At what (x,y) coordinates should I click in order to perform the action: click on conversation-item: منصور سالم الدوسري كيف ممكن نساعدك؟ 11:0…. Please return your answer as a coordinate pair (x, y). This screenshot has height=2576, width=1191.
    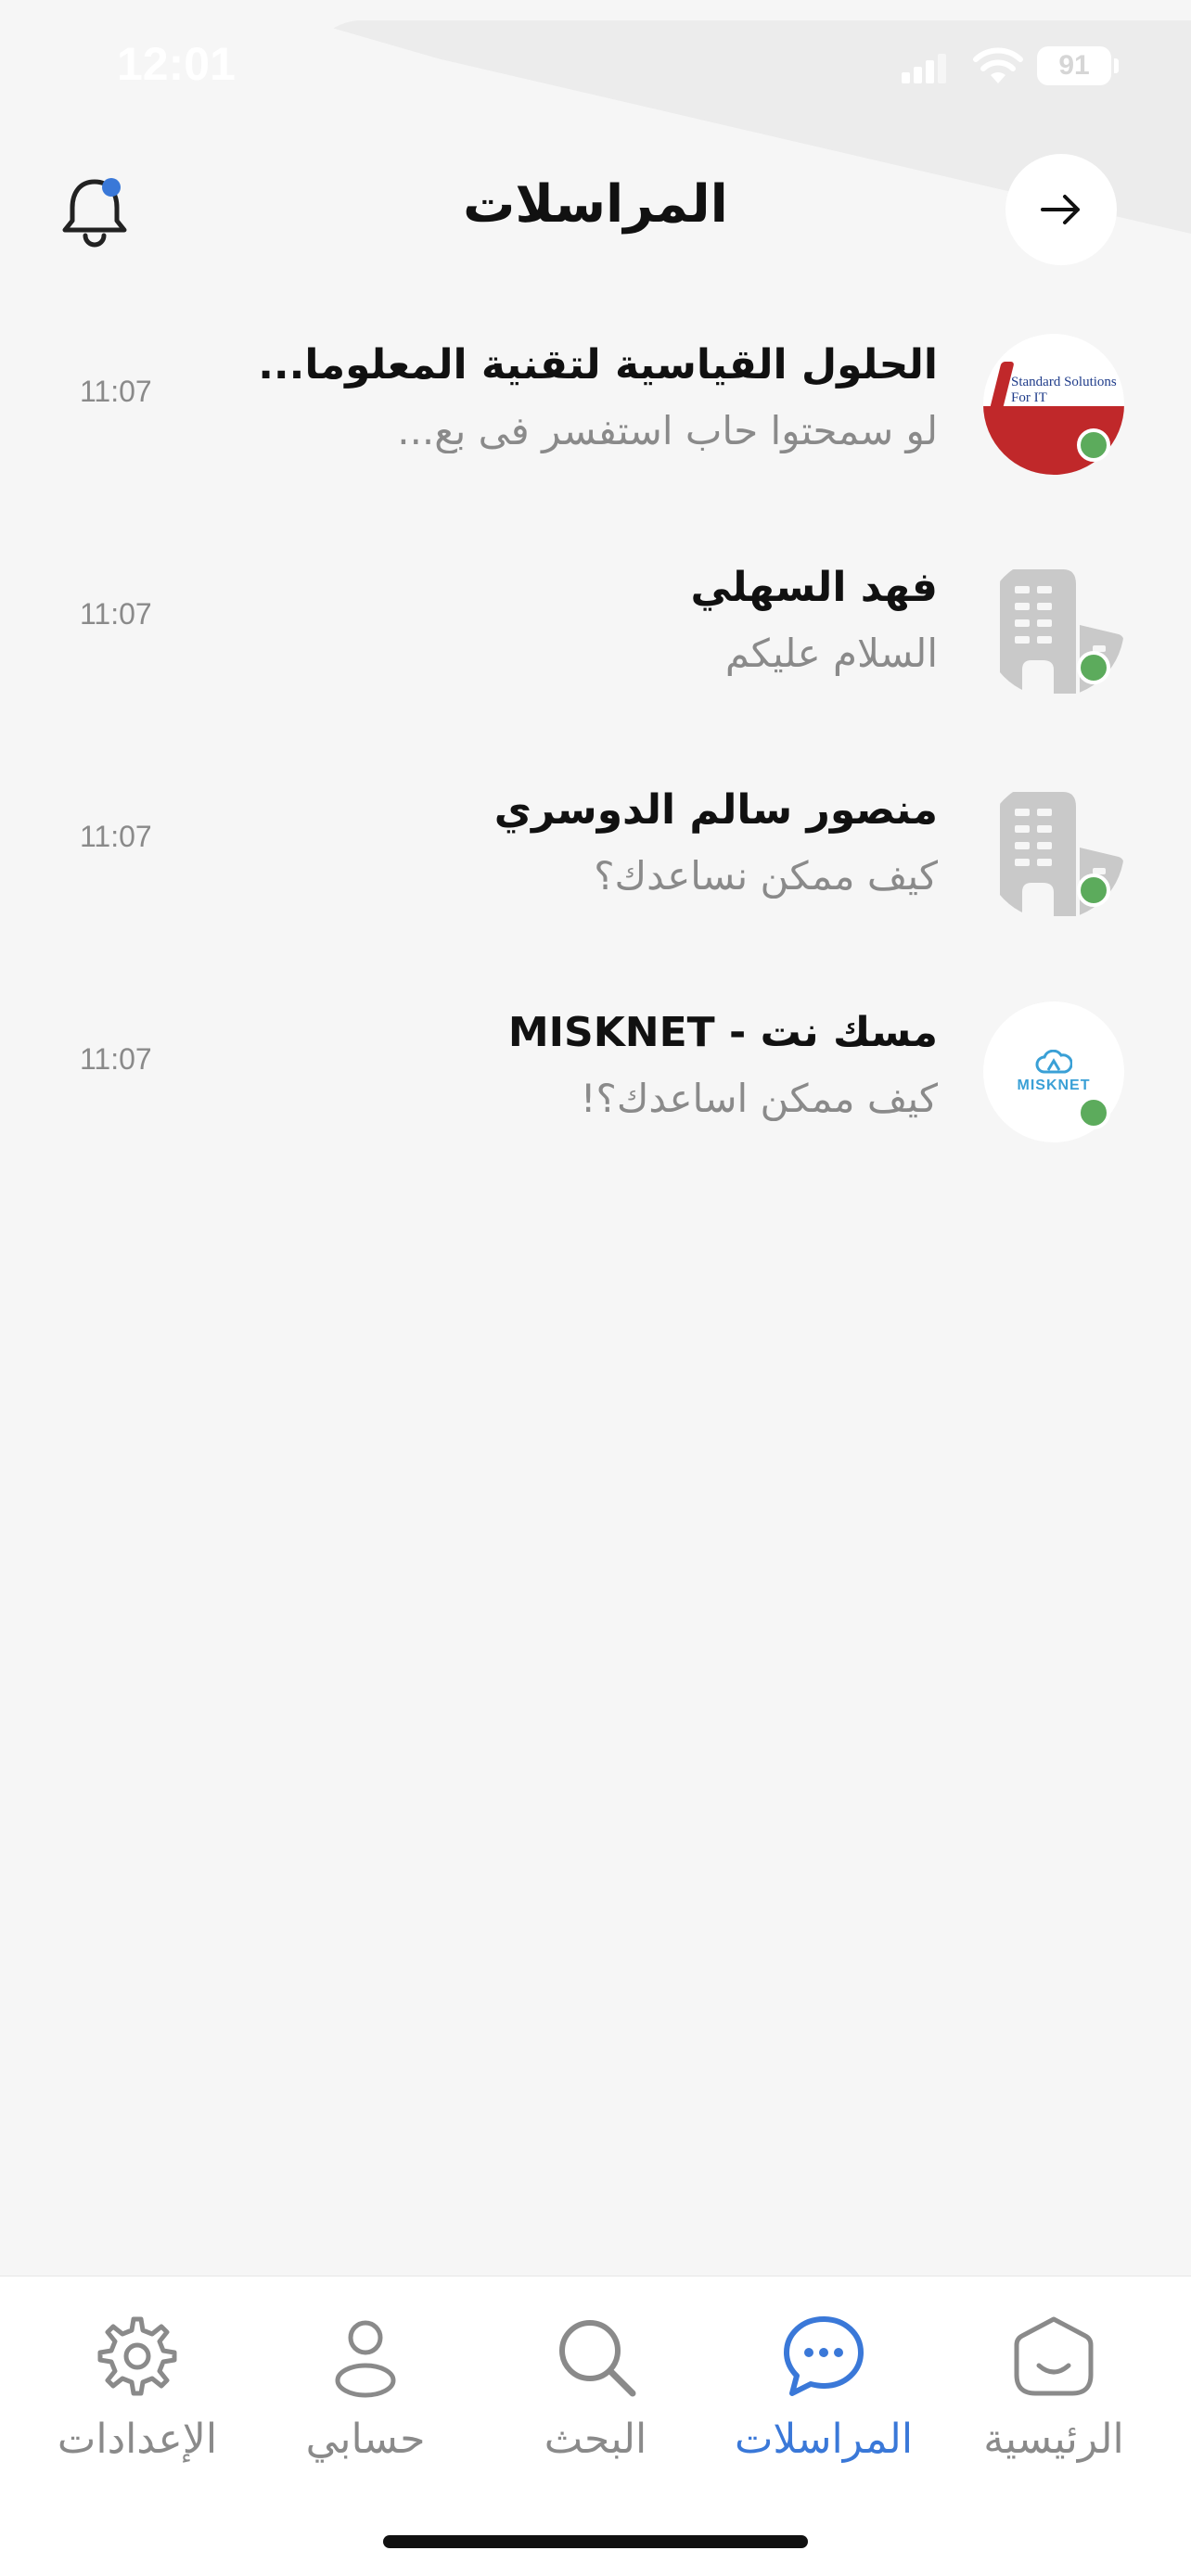
    Looking at the image, I should click on (595, 871).